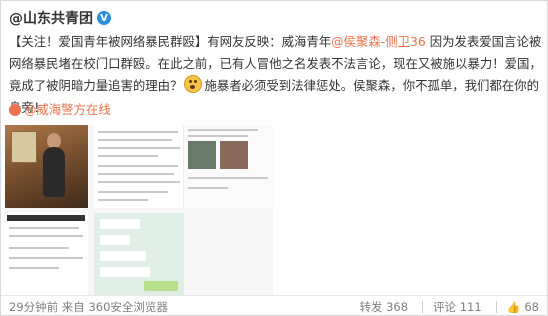 The height and width of the screenshot is (316, 548). I want to click on location-dot-icon, so click(15, 110).